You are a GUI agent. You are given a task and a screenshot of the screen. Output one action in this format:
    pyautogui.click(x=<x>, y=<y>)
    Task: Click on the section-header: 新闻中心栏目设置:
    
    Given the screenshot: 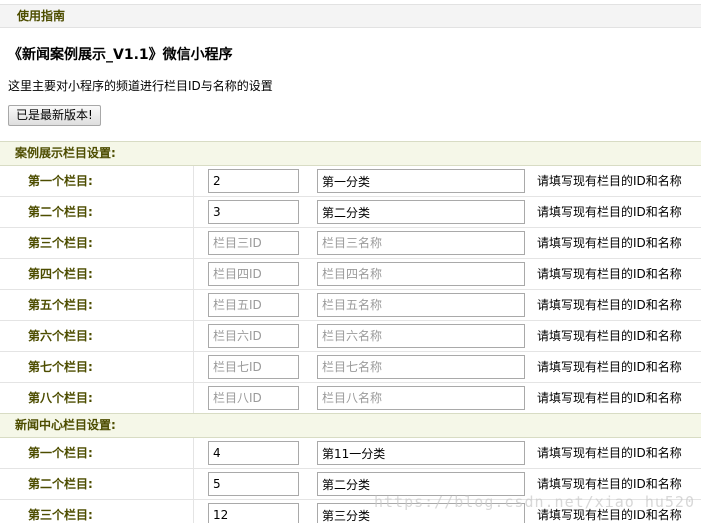 What is the action you would take?
    pyautogui.click(x=350, y=425)
    